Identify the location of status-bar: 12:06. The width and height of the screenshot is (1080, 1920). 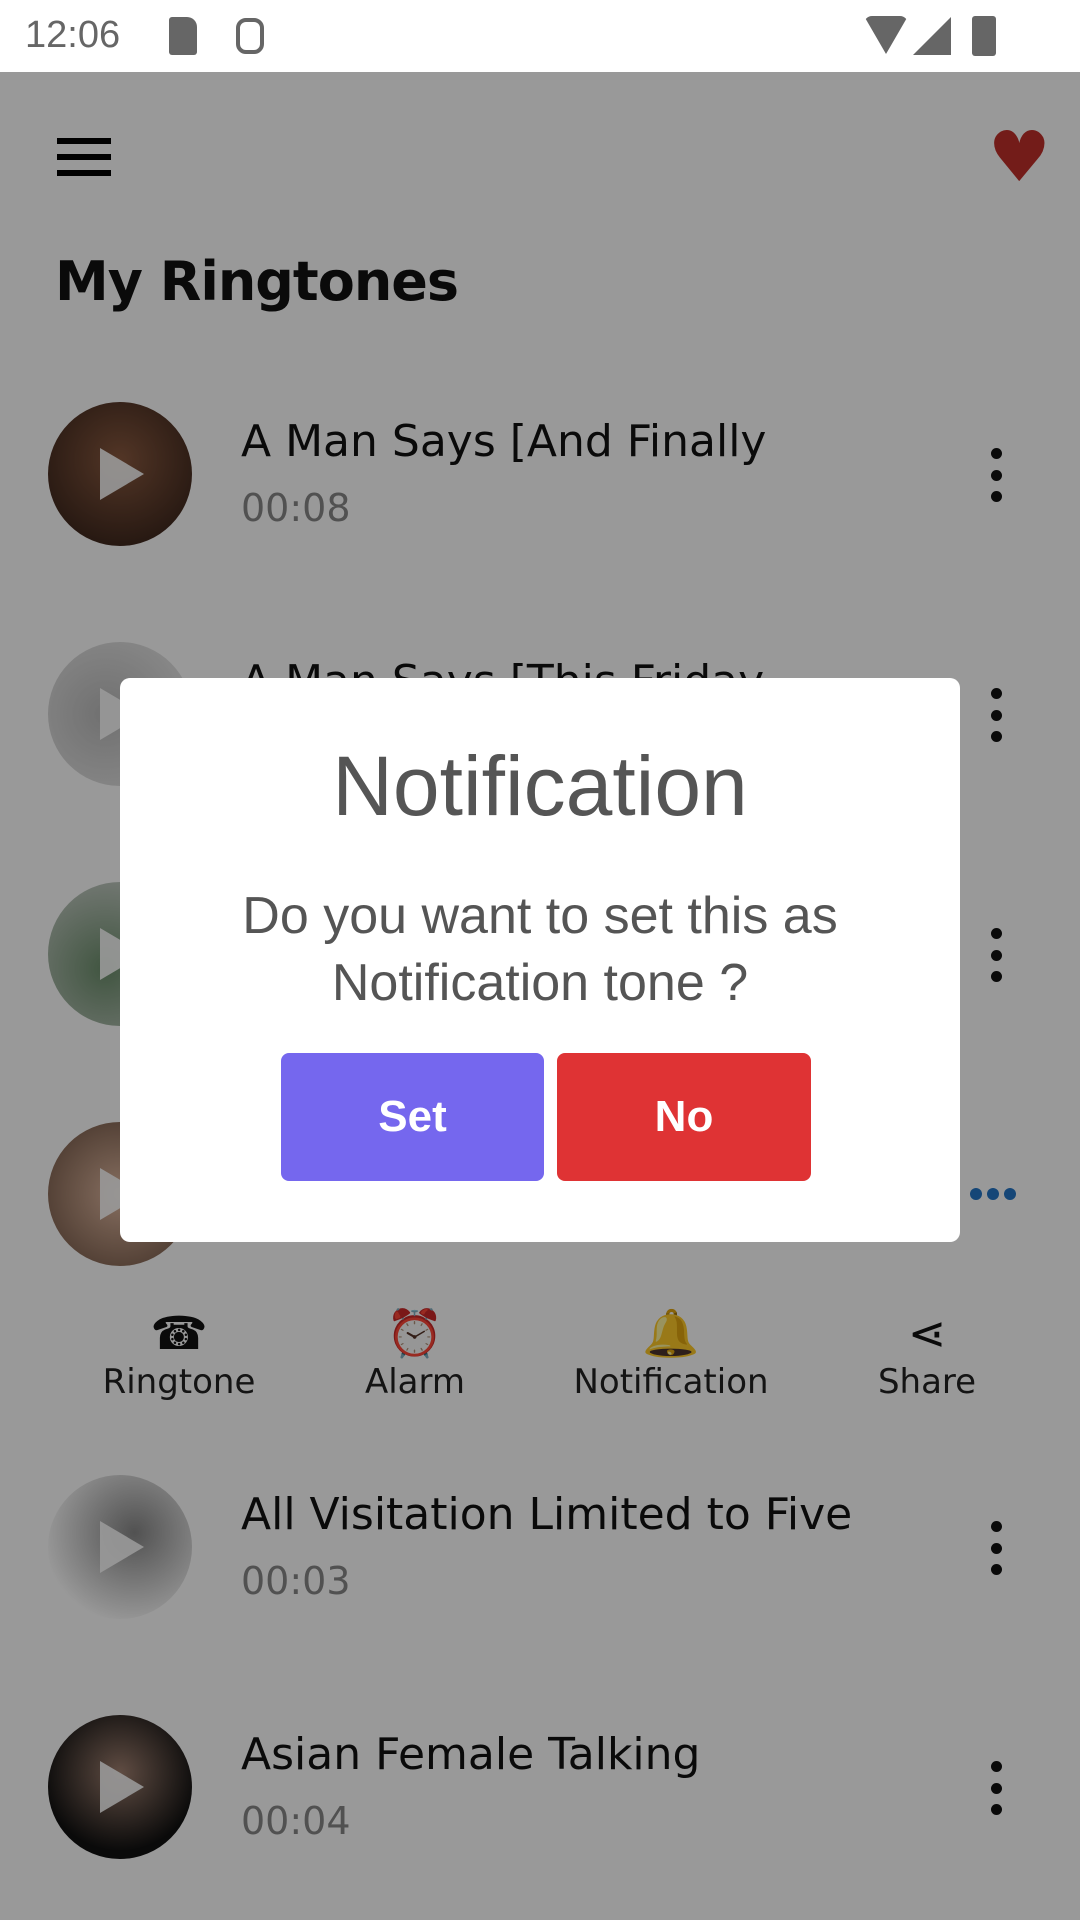
(540, 36).